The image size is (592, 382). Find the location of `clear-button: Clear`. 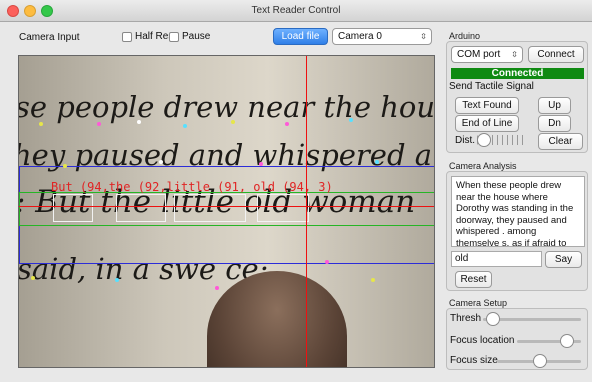

clear-button: Clear is located at coordinates (560, 141).